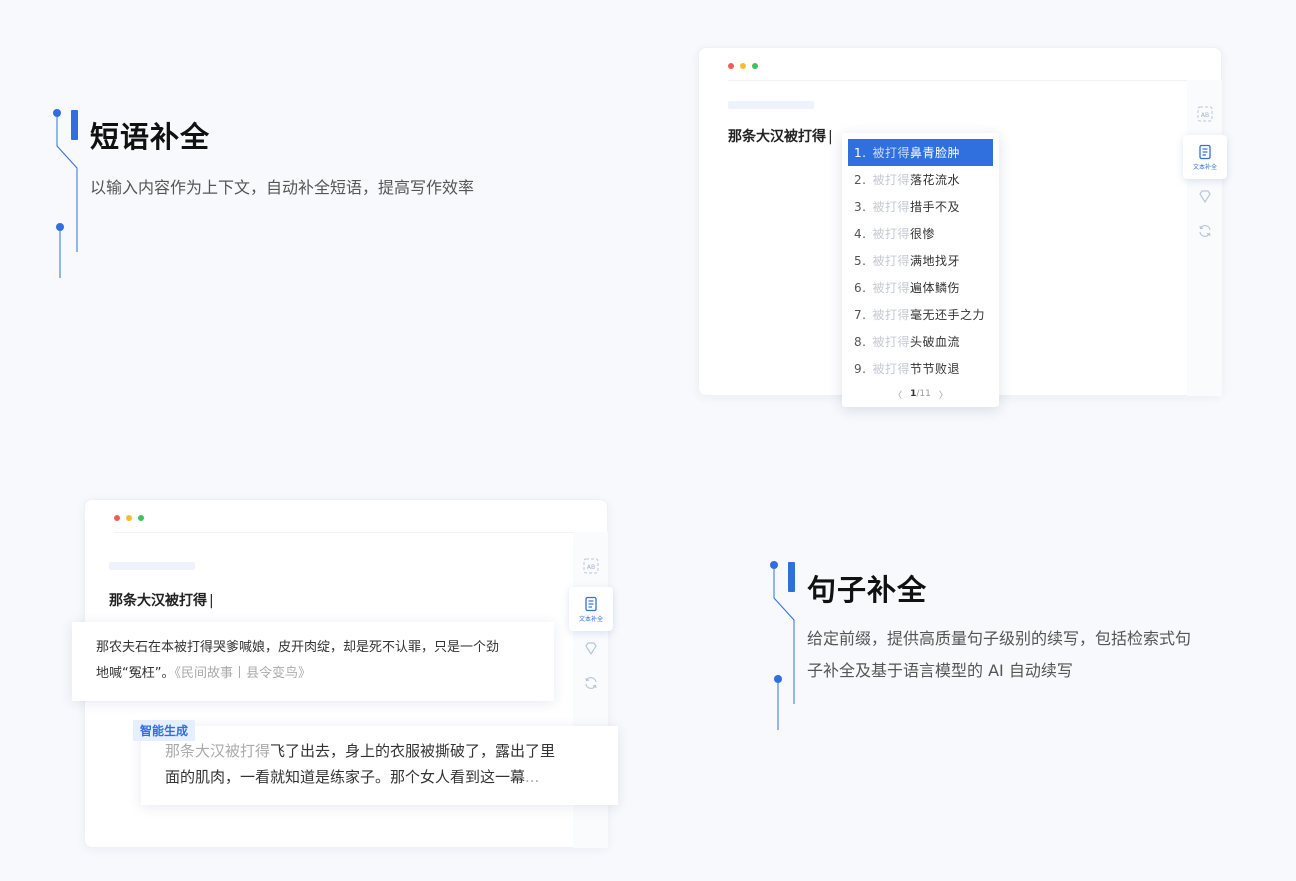 The image size is (1296, 881). I want to click on suggestion-item: 7. 被打得 毫无还手之力, so click(920, 314).